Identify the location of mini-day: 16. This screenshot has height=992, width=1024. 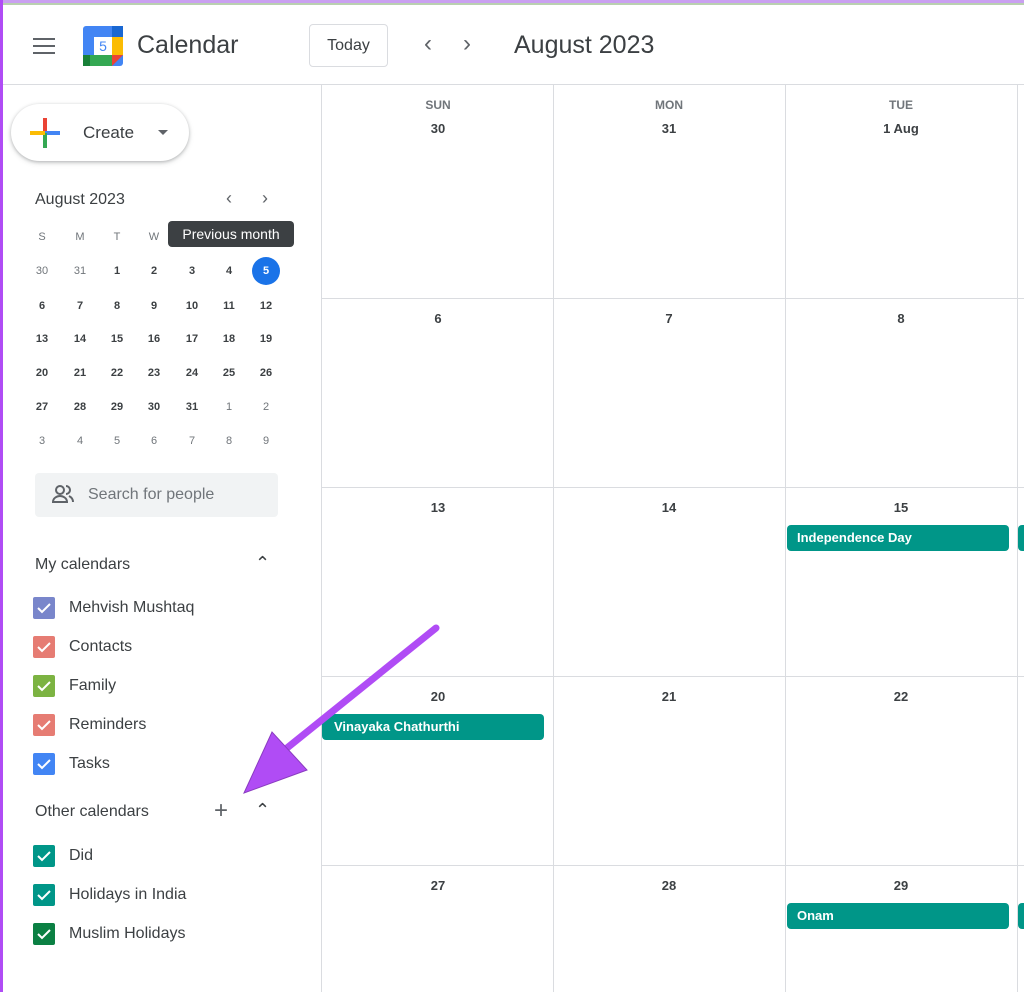
(154, 339).